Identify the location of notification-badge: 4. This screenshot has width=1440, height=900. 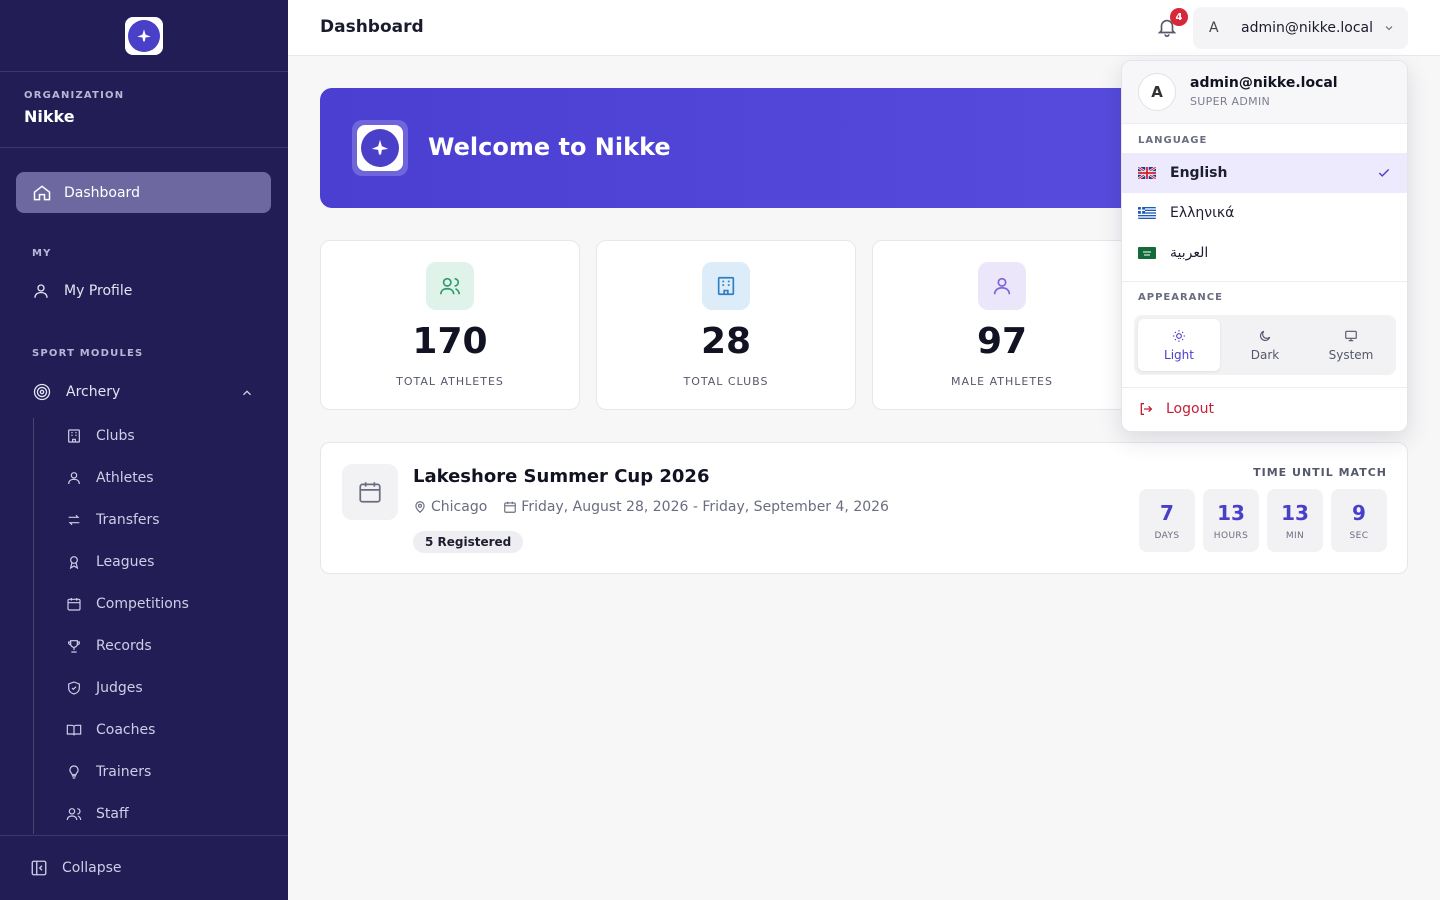
(1179, 17).